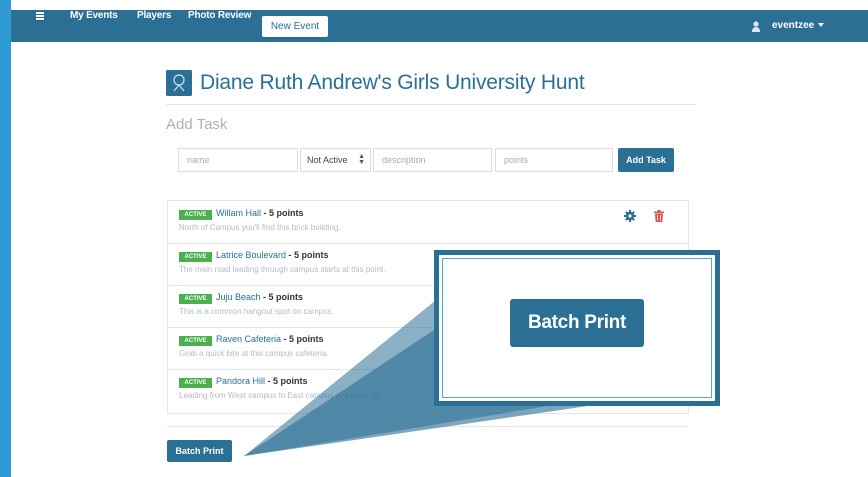  What do you see at coordinates (554, 160) in the screenshot?
I see `task-points-input: points` at bounding box center [554, 160].